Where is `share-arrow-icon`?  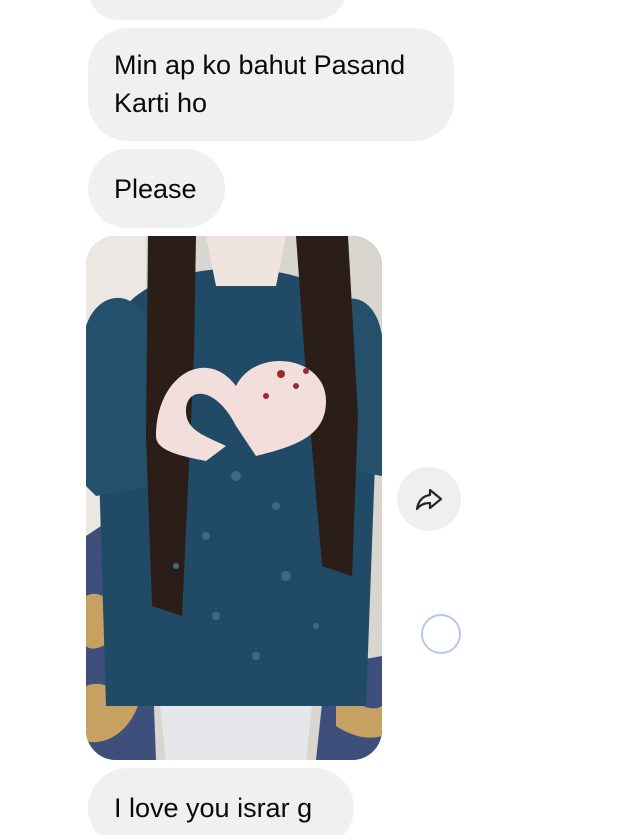
share-arrow-icon is located at coordinates (429, 499).